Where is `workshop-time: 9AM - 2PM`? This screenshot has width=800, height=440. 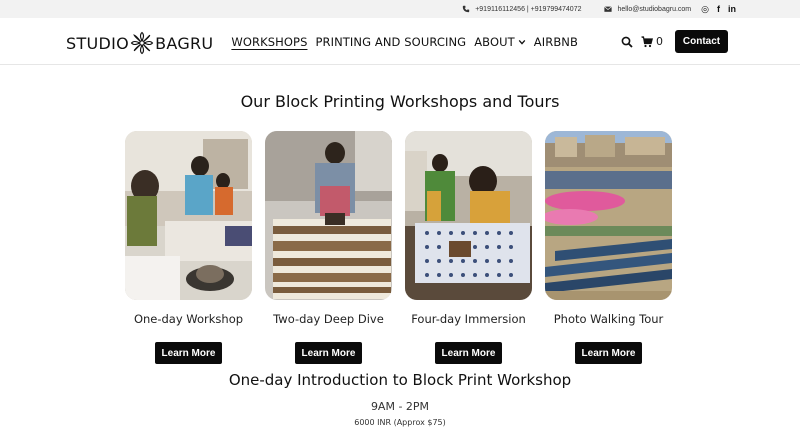 workshop-time: 9AM - 2PM is located at coordinates (400, 406).